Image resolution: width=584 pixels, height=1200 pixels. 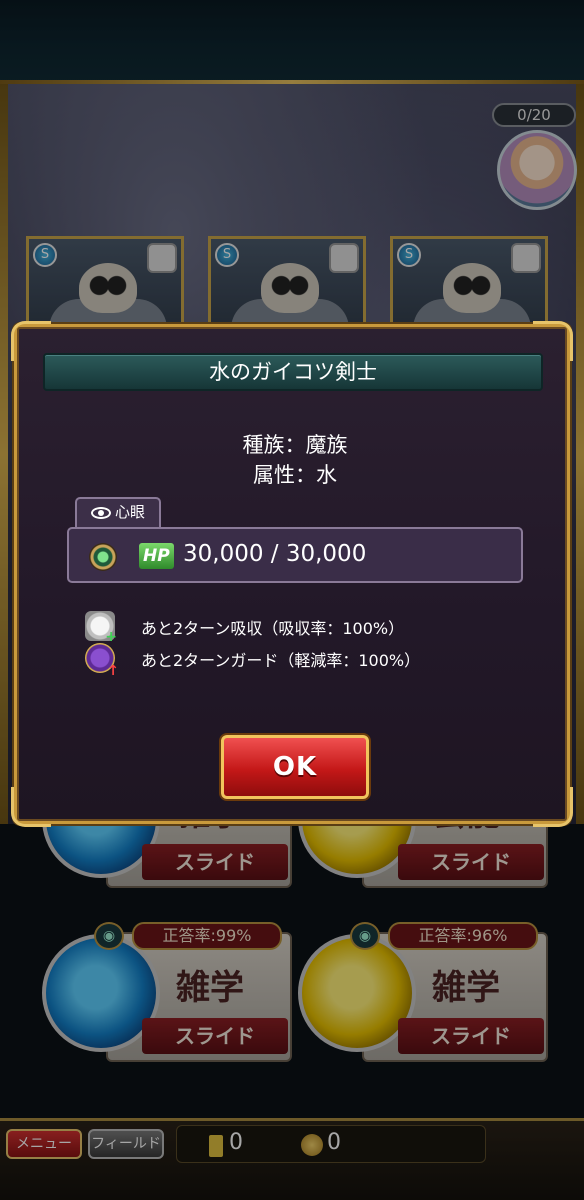 What do you see at coordinates (273, 628) in the screenshot?
I see `effect-text: あと2ターン吸収（吸収率：100%）` at bounding box center [273, 628].